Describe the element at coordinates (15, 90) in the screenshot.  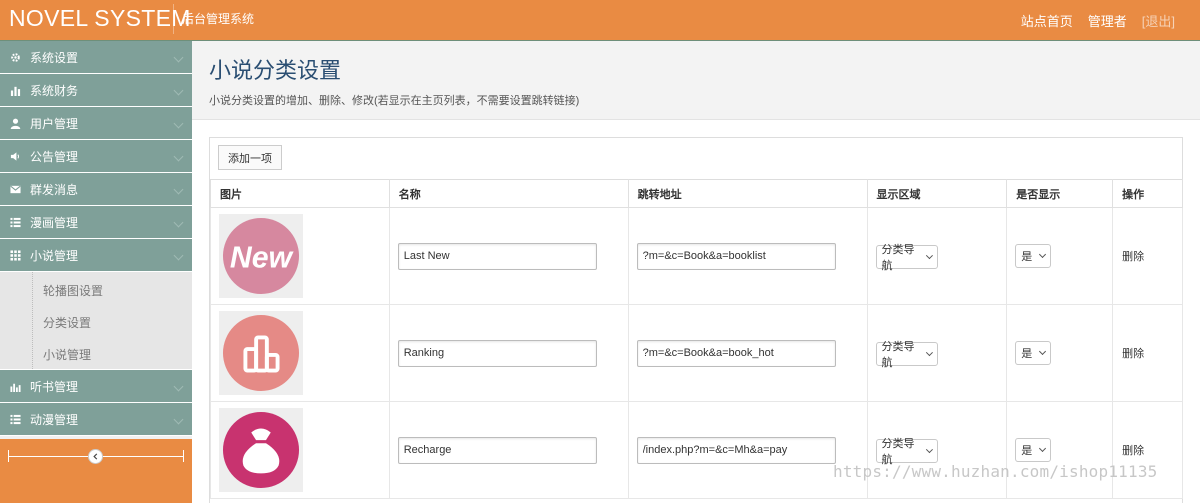
I see `bar-chart-icon` at that location.